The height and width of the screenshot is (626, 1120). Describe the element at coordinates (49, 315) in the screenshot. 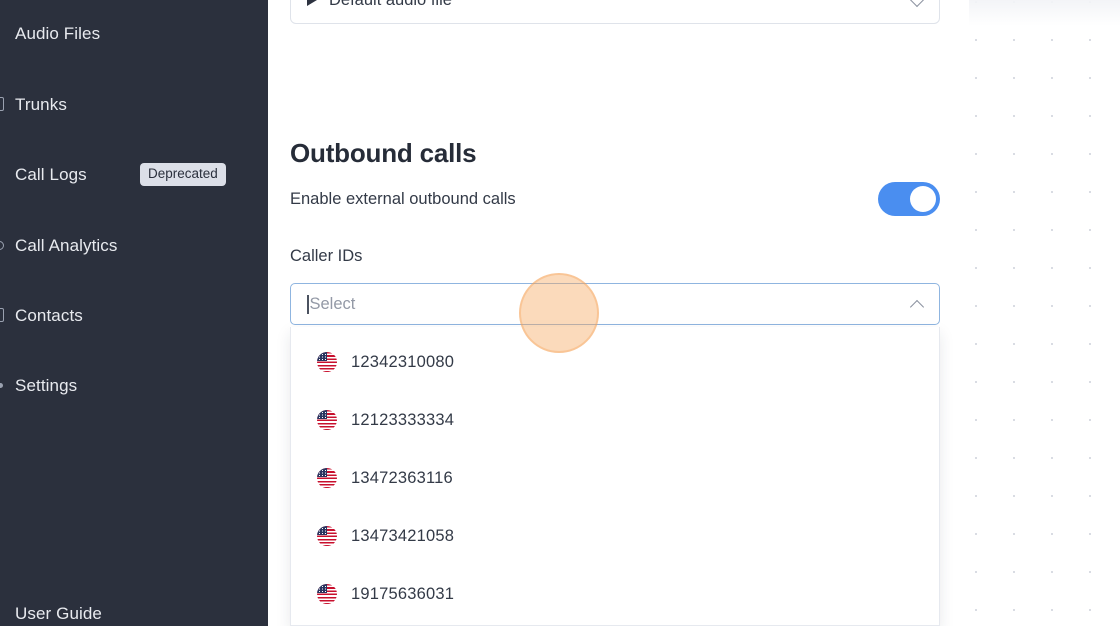

I see `sidebar-item-label: Contacts` at that location.